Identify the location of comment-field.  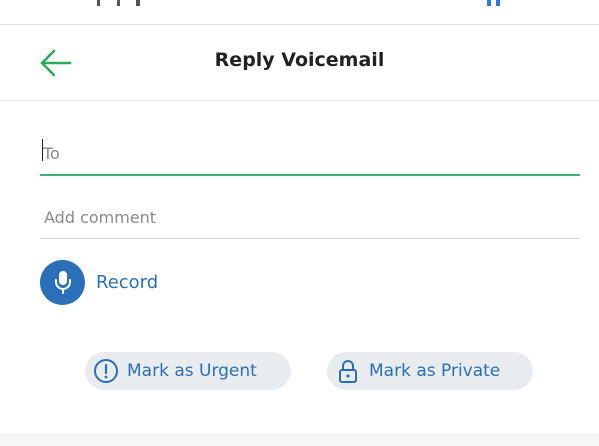
(312, 220).